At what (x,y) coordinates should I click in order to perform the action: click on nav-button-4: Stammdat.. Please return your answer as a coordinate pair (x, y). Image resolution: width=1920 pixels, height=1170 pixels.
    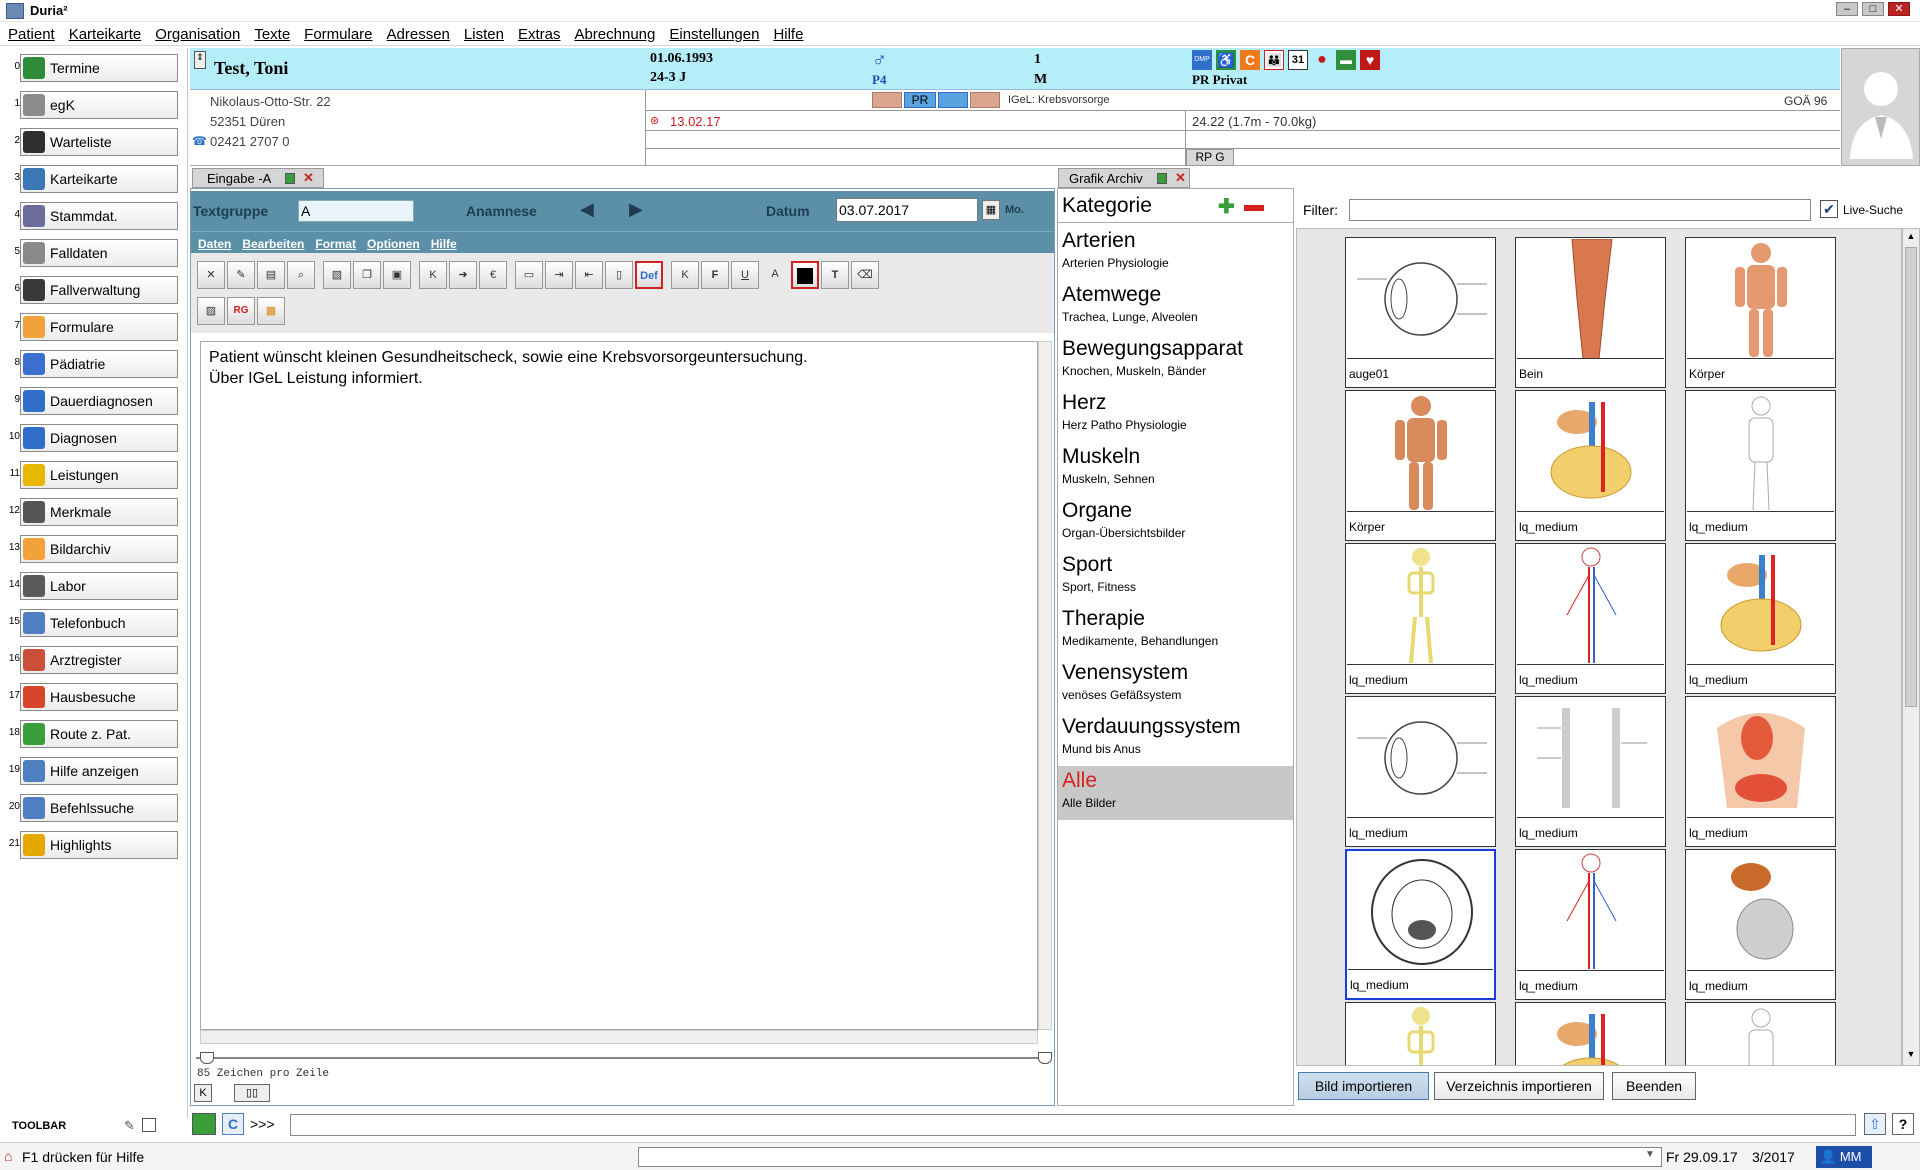
    Looking at the image, I should click on (99, 216).